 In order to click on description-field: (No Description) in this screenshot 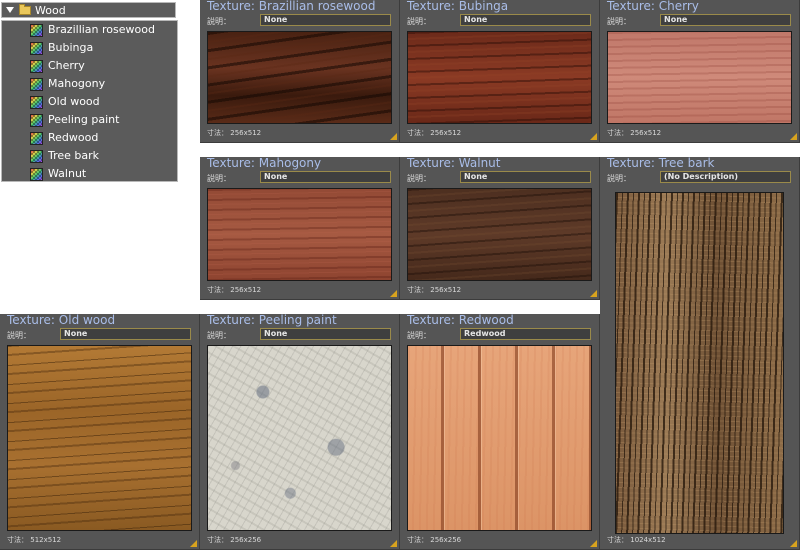, I will do `click(725, 177)`.